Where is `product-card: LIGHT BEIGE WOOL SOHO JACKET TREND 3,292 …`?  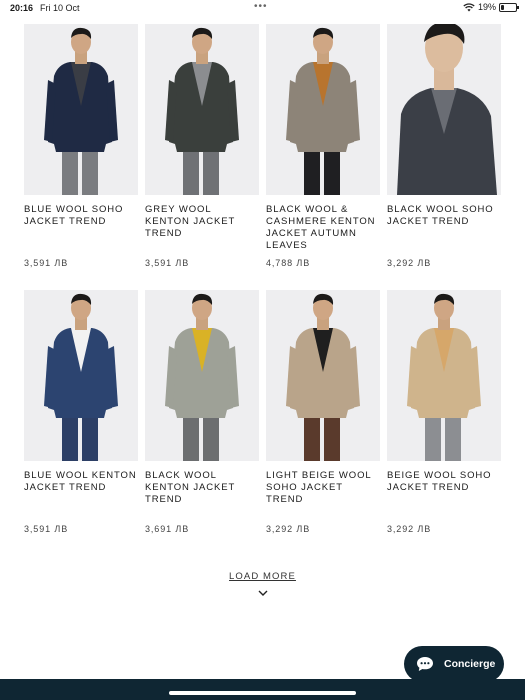 product-card: LIGHT BEIGE WOOL SOHO JACKET TREND 3,292 … is located at coordinates (323, 423).